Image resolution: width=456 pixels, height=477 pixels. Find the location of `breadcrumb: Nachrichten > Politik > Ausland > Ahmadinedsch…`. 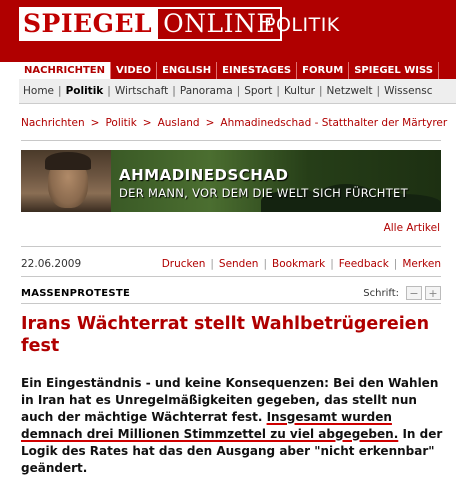

breadcrumb: Nachrichten > Politik > Ausland > Ahmadinedsch… is located at coordinates (234, 123).